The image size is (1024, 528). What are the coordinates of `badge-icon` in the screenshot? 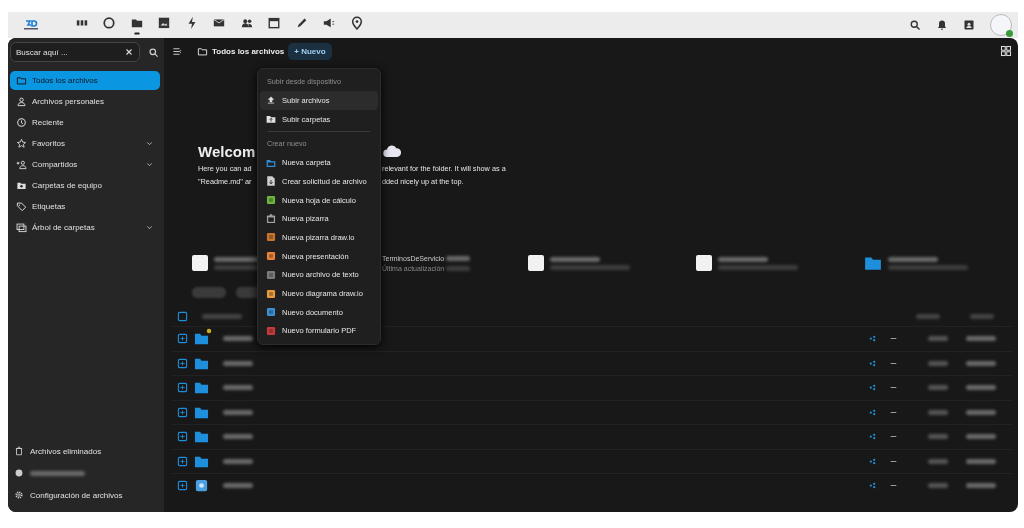 It's located at (209, 331).